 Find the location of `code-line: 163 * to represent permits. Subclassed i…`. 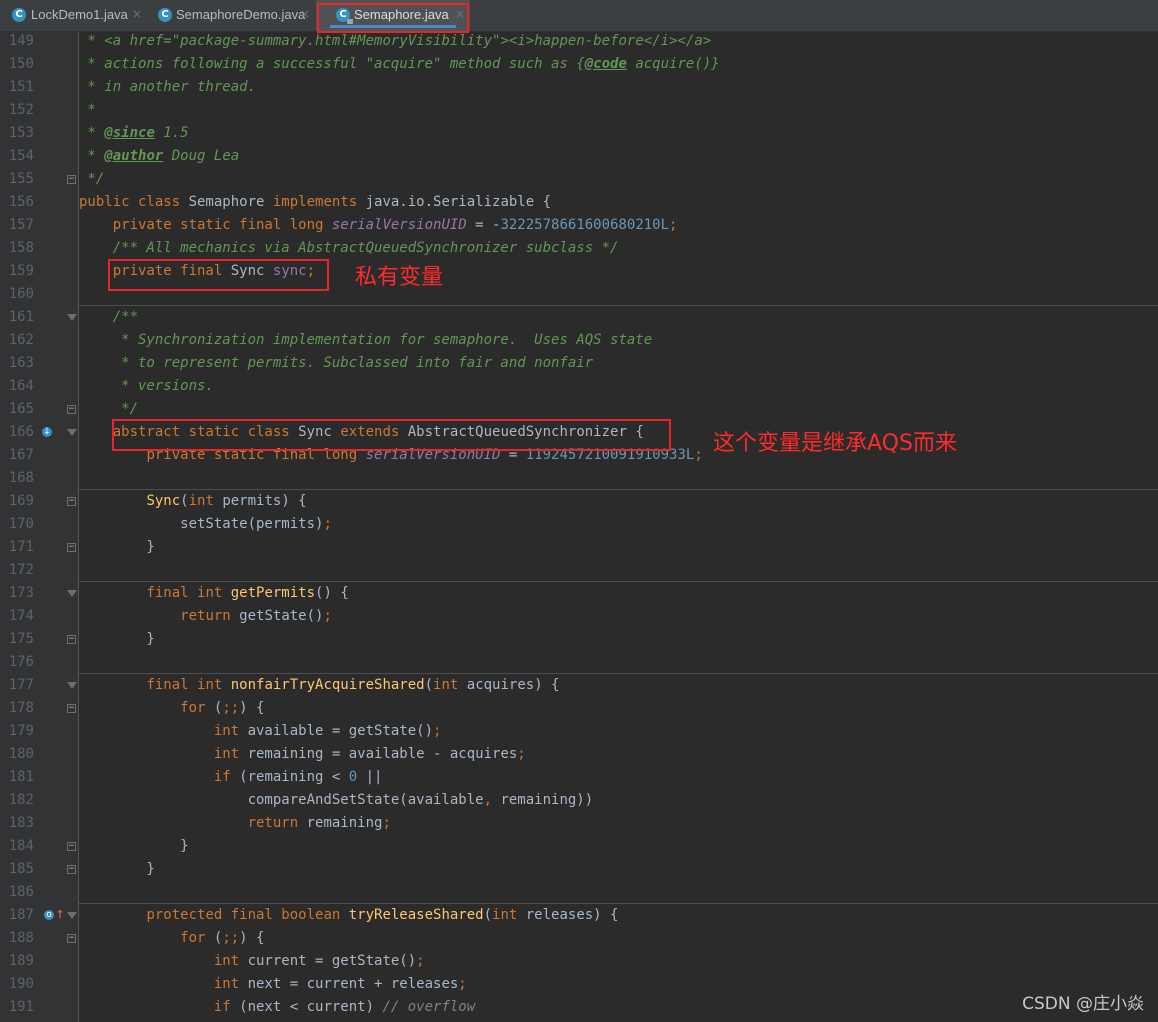

code-line: 163 * to represent permits. Subclassed i… is located at coordinates (579, 363).